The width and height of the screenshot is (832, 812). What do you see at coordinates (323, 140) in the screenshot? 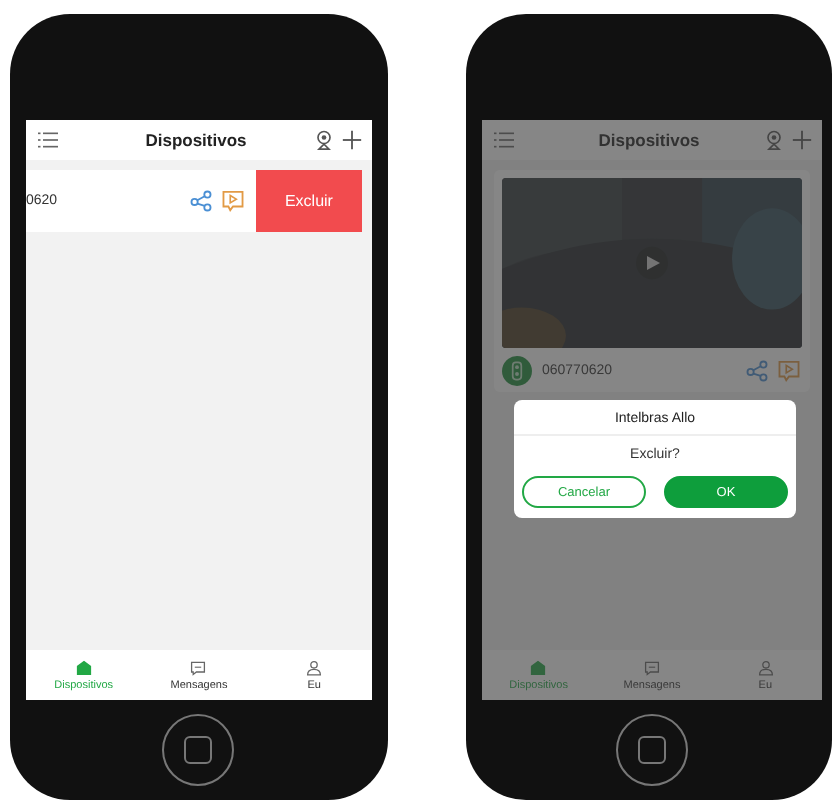
I see `camera-icon` at bounding box center [323, 140].